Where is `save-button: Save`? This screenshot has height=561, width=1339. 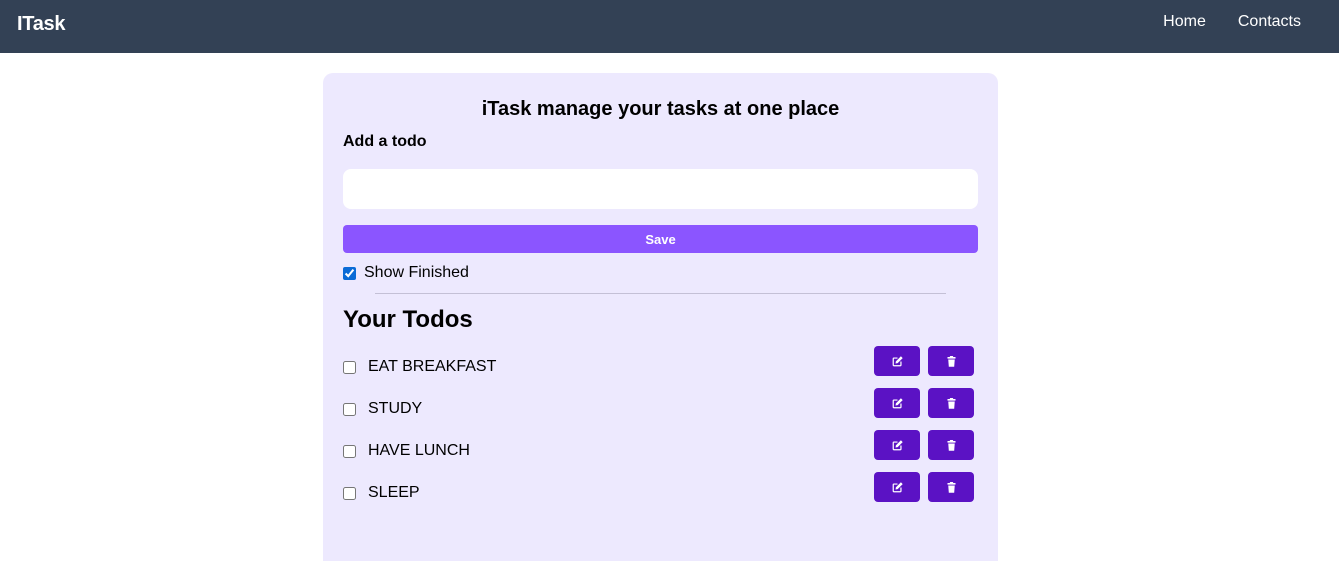
save-button: Save is located at coordinates (660, 239).